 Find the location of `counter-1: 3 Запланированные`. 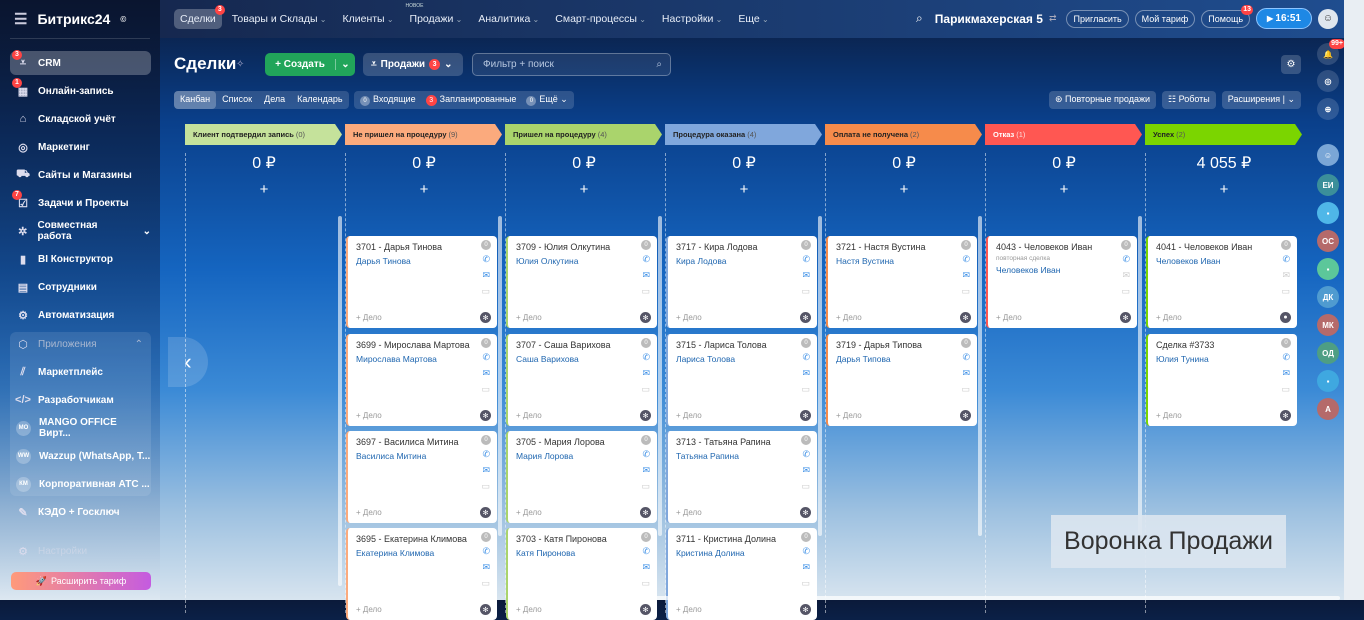

counter-1: 3 Запланированные is located at coordinates (470, 100).